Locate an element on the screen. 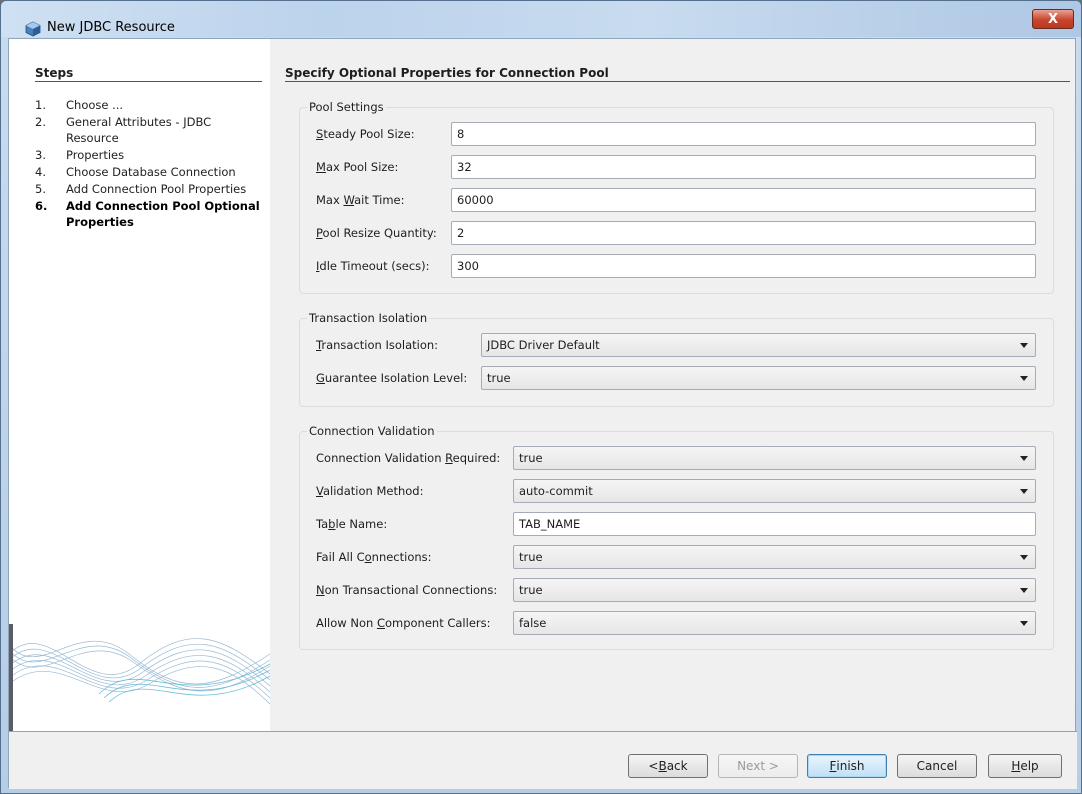  validation-required-label: Connection Validation Required: is located at coordinates (408, 458).